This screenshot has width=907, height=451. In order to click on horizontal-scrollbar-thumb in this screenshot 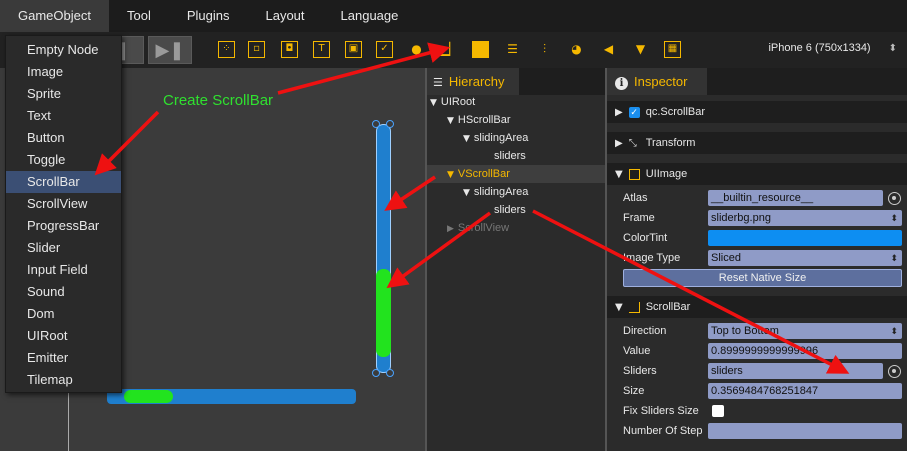, I will do `click(148, 396)`.